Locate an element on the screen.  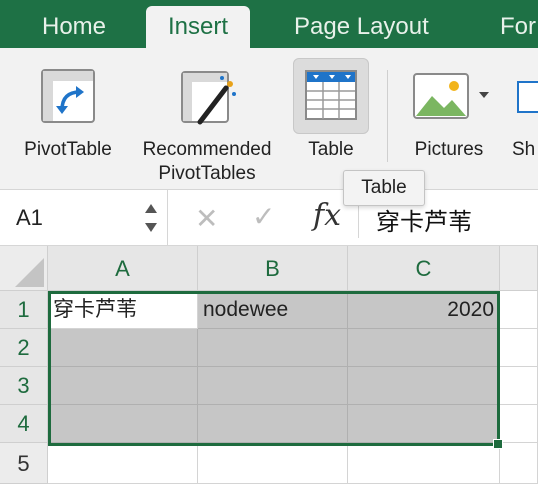
column-header-b: B is located at coordinates (273, 268).